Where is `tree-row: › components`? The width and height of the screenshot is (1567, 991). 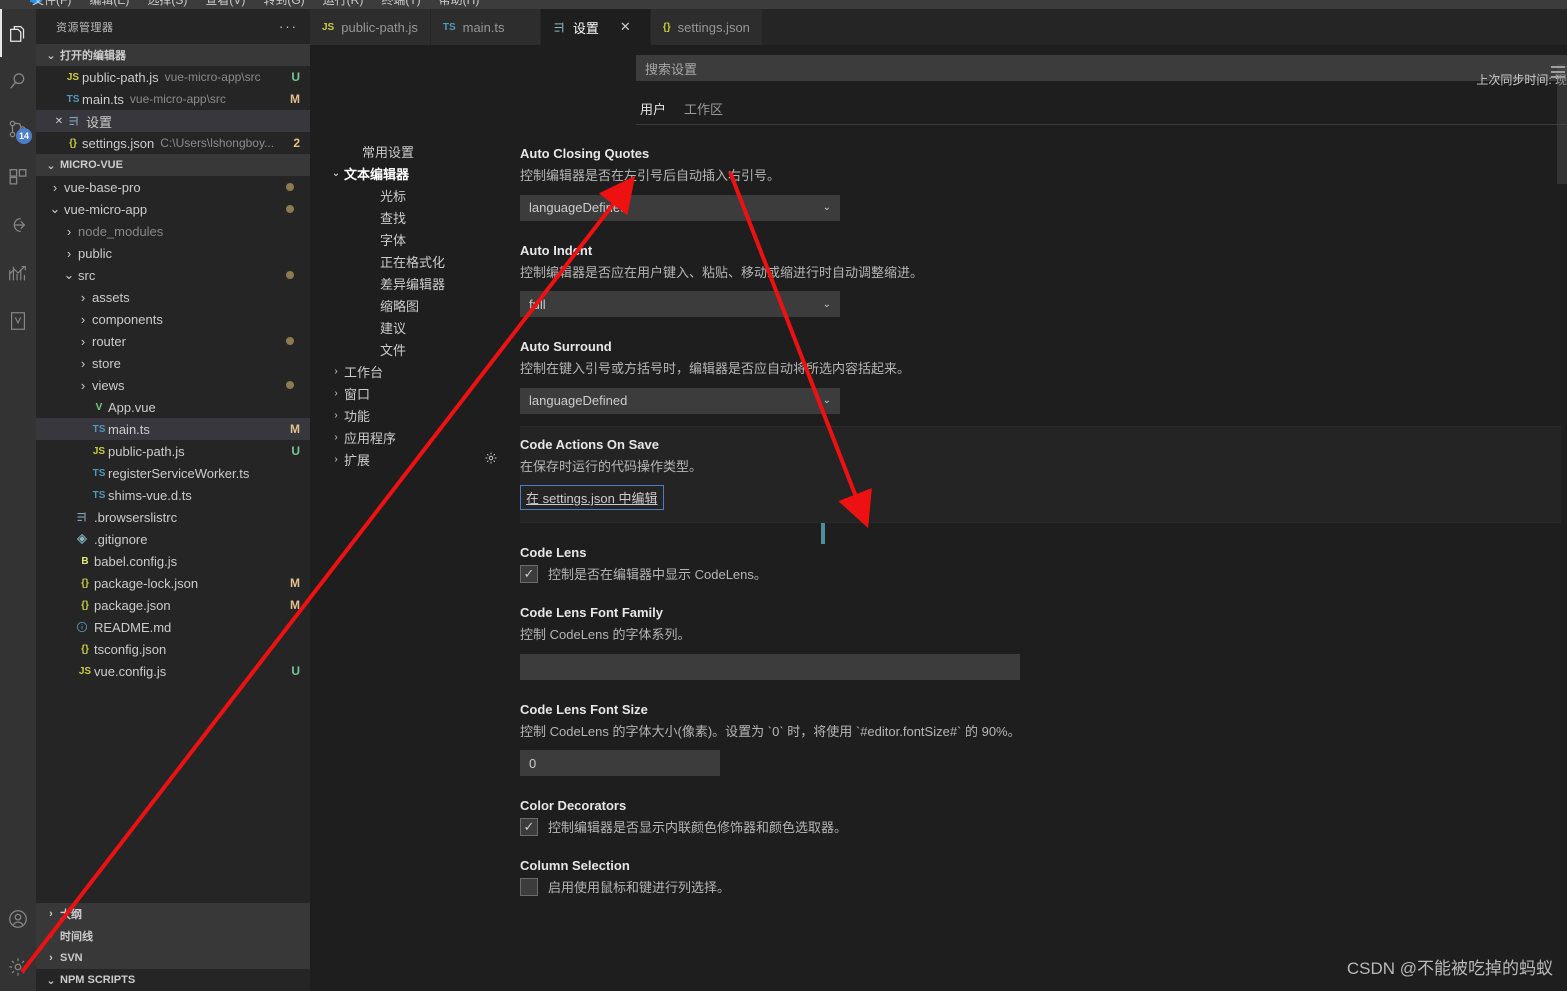 tree-row: › components is located at coordinates (173, 319).